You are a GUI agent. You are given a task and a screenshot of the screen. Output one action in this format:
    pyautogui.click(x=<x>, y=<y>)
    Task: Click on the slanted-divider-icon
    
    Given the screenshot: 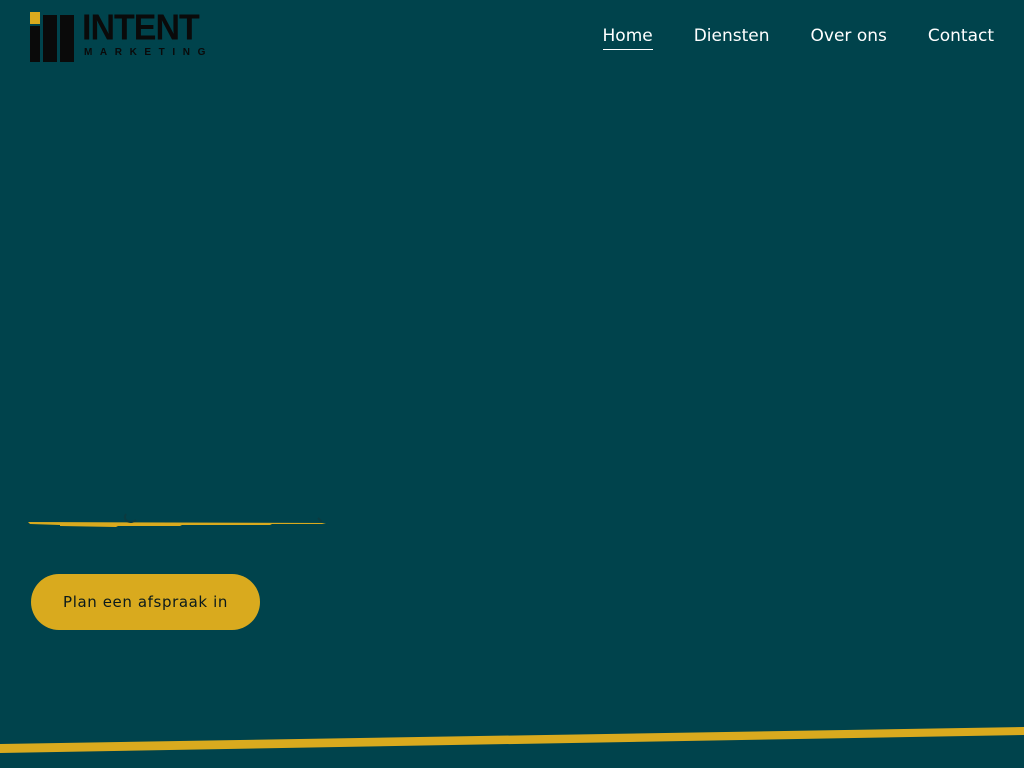 What is the action you would take?
    pyautogui.click(x=512, y=740)
    